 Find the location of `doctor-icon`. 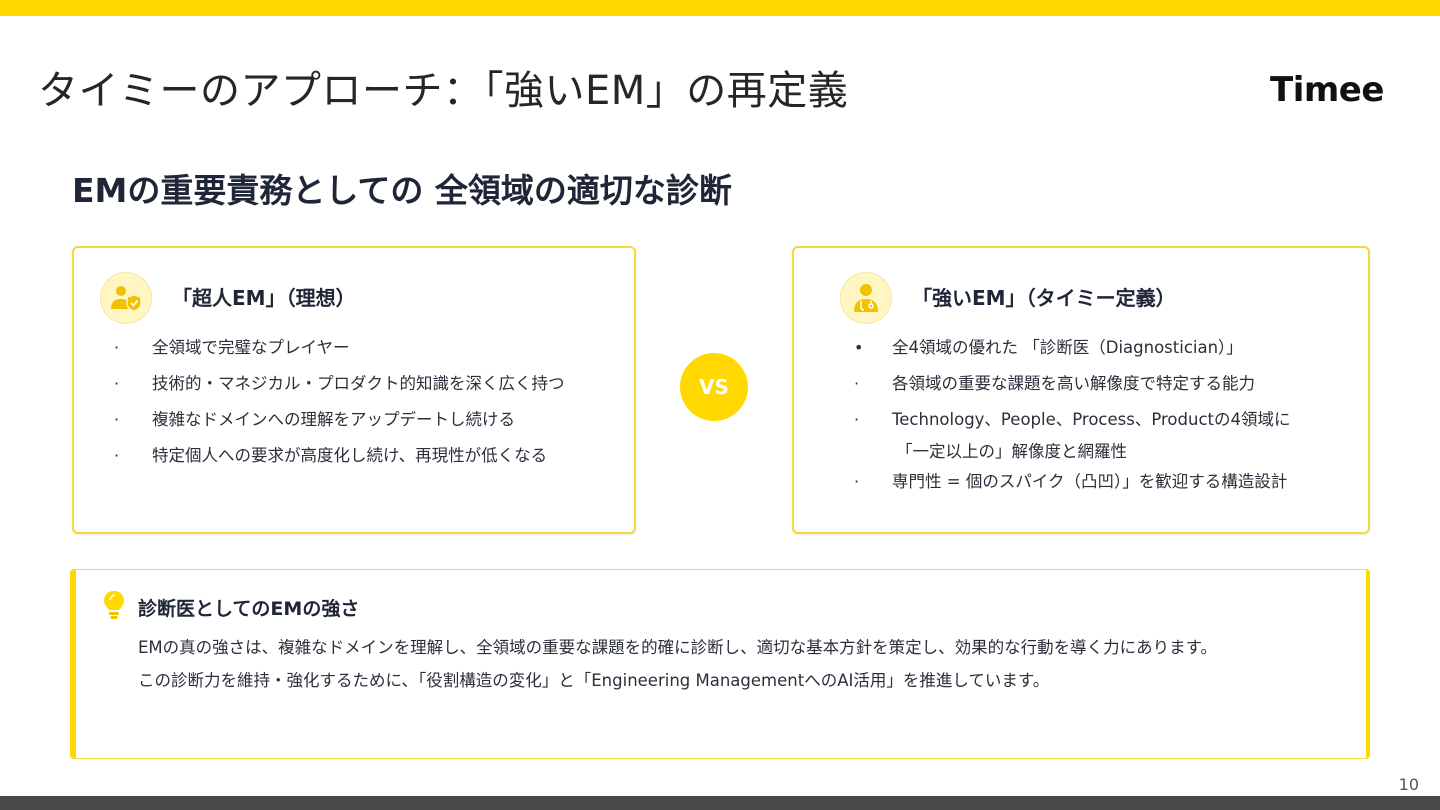

doctor-icon is located at coordinates (866, 298).